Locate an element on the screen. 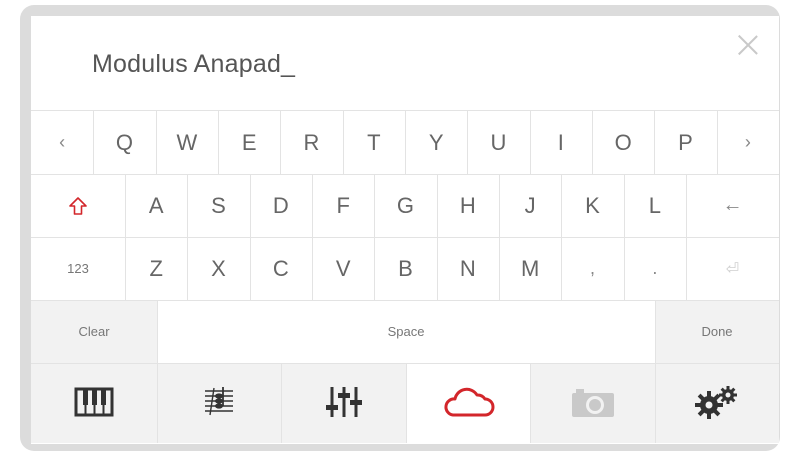 This screenshot has width=794, height=453. shift-key is located at coordinates (78, 205).